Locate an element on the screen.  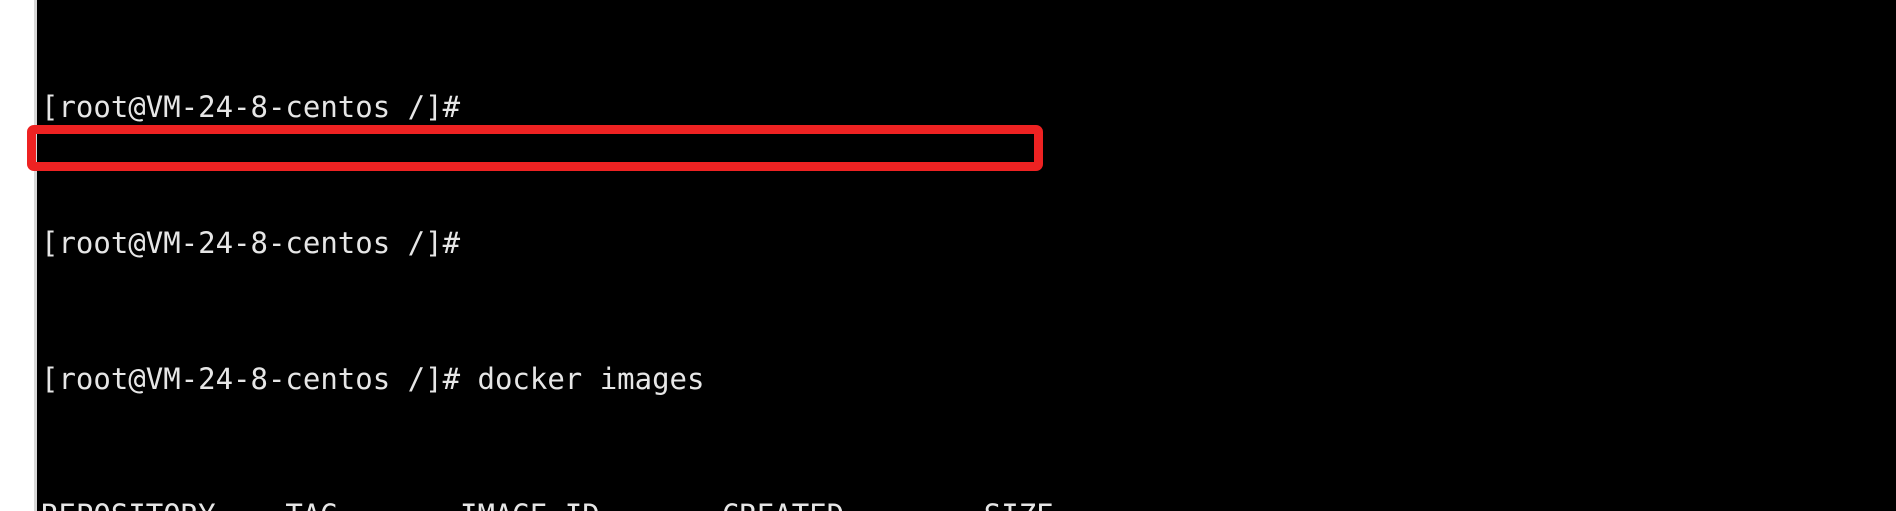
terminal-line-command: [root@VM-24-8-centos /]# docker images is located at coordinates (373, 379).